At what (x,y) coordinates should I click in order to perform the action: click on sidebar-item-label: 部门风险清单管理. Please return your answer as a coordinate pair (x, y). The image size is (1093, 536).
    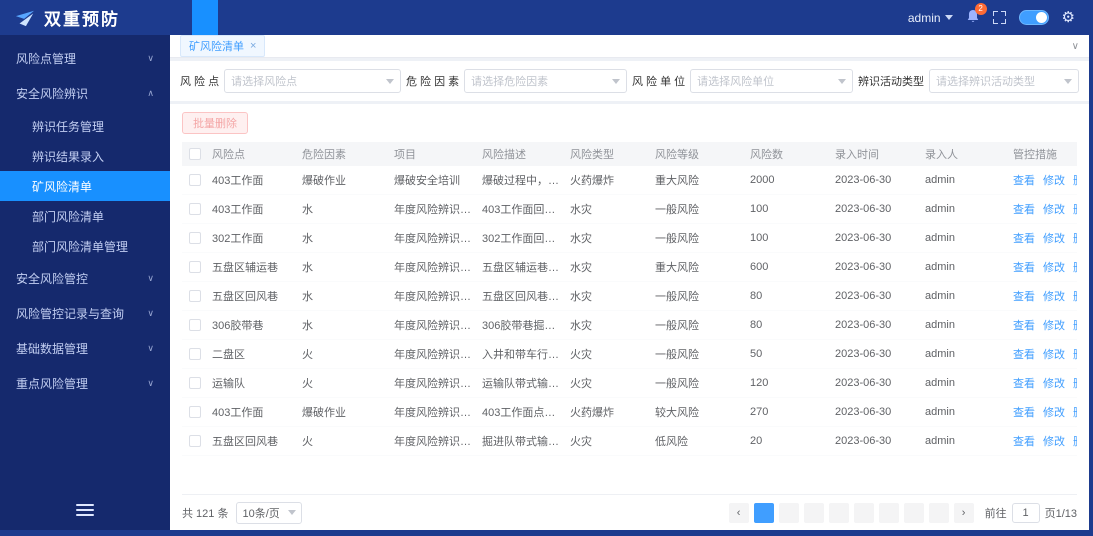
    Looking at the image, I should click on (80, 246).